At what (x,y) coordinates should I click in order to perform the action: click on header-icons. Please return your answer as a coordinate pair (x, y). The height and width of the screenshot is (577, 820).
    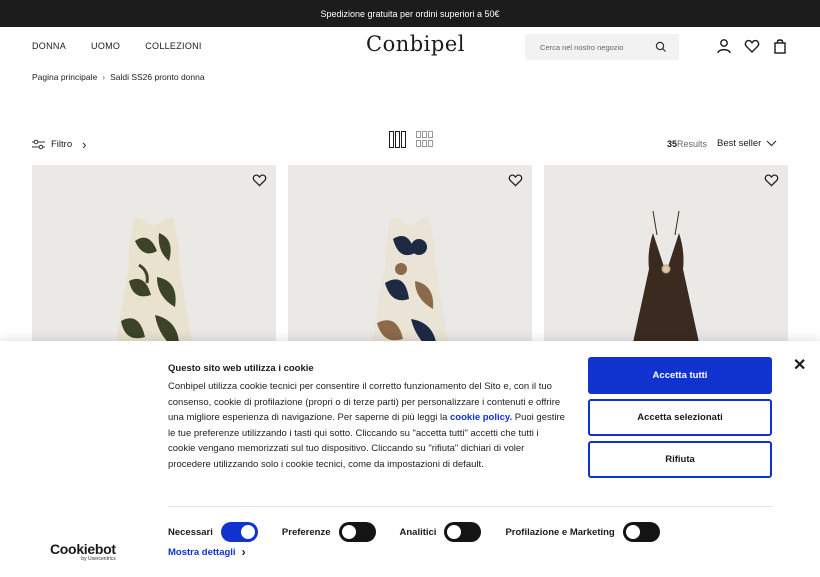
    Looking at the image, I should click on (752, 46).